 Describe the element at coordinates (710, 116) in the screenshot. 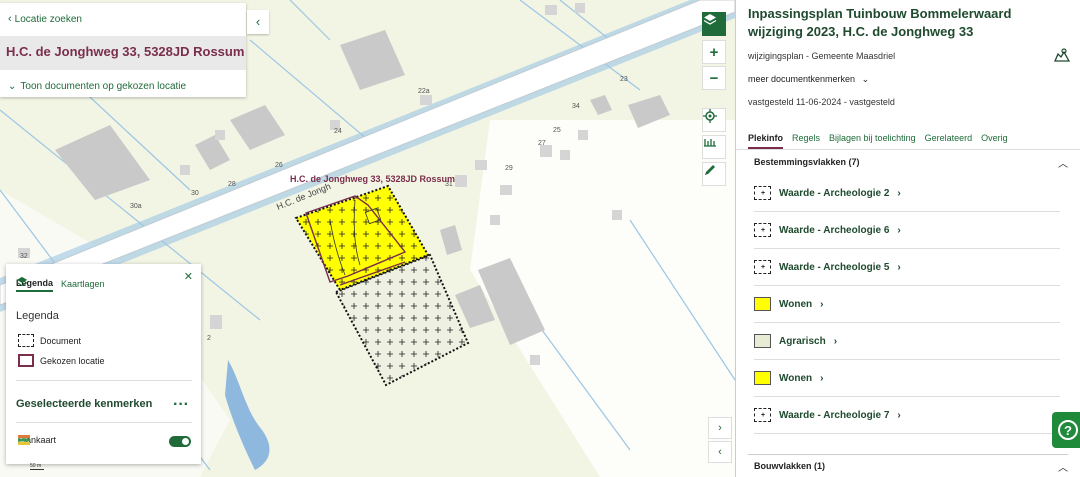

I see `crosshair-icon` at that location.